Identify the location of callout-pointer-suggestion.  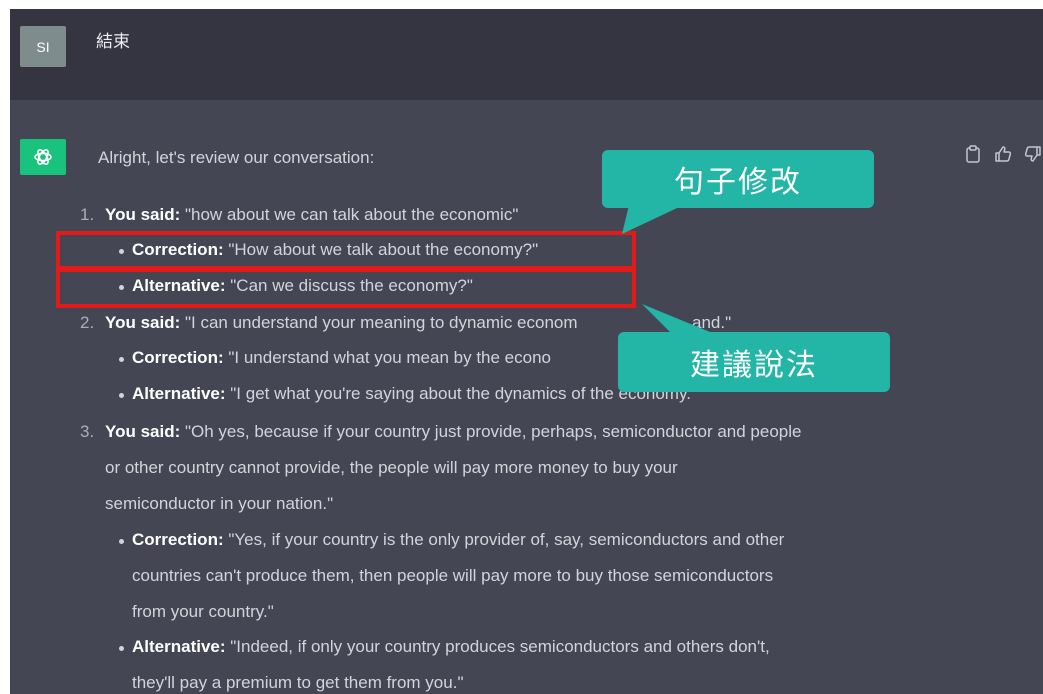
(676, 318).